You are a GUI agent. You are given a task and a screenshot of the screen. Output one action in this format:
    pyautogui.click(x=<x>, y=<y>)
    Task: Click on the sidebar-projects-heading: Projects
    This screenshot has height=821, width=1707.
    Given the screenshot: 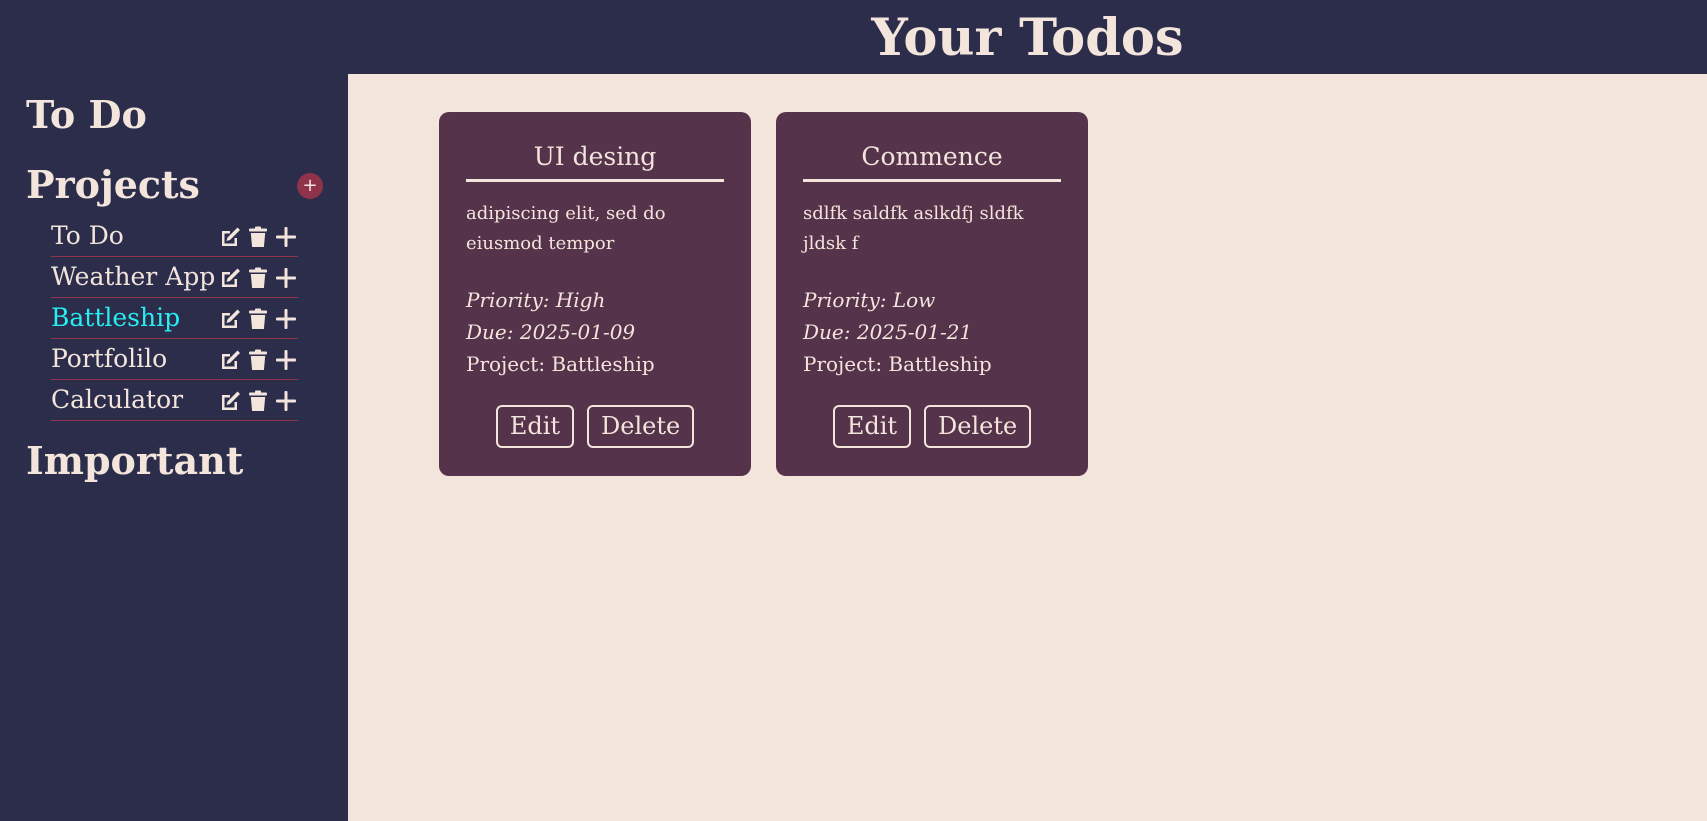 What is the action you would take?
    pyautogui.click(x=113, y=184)
    